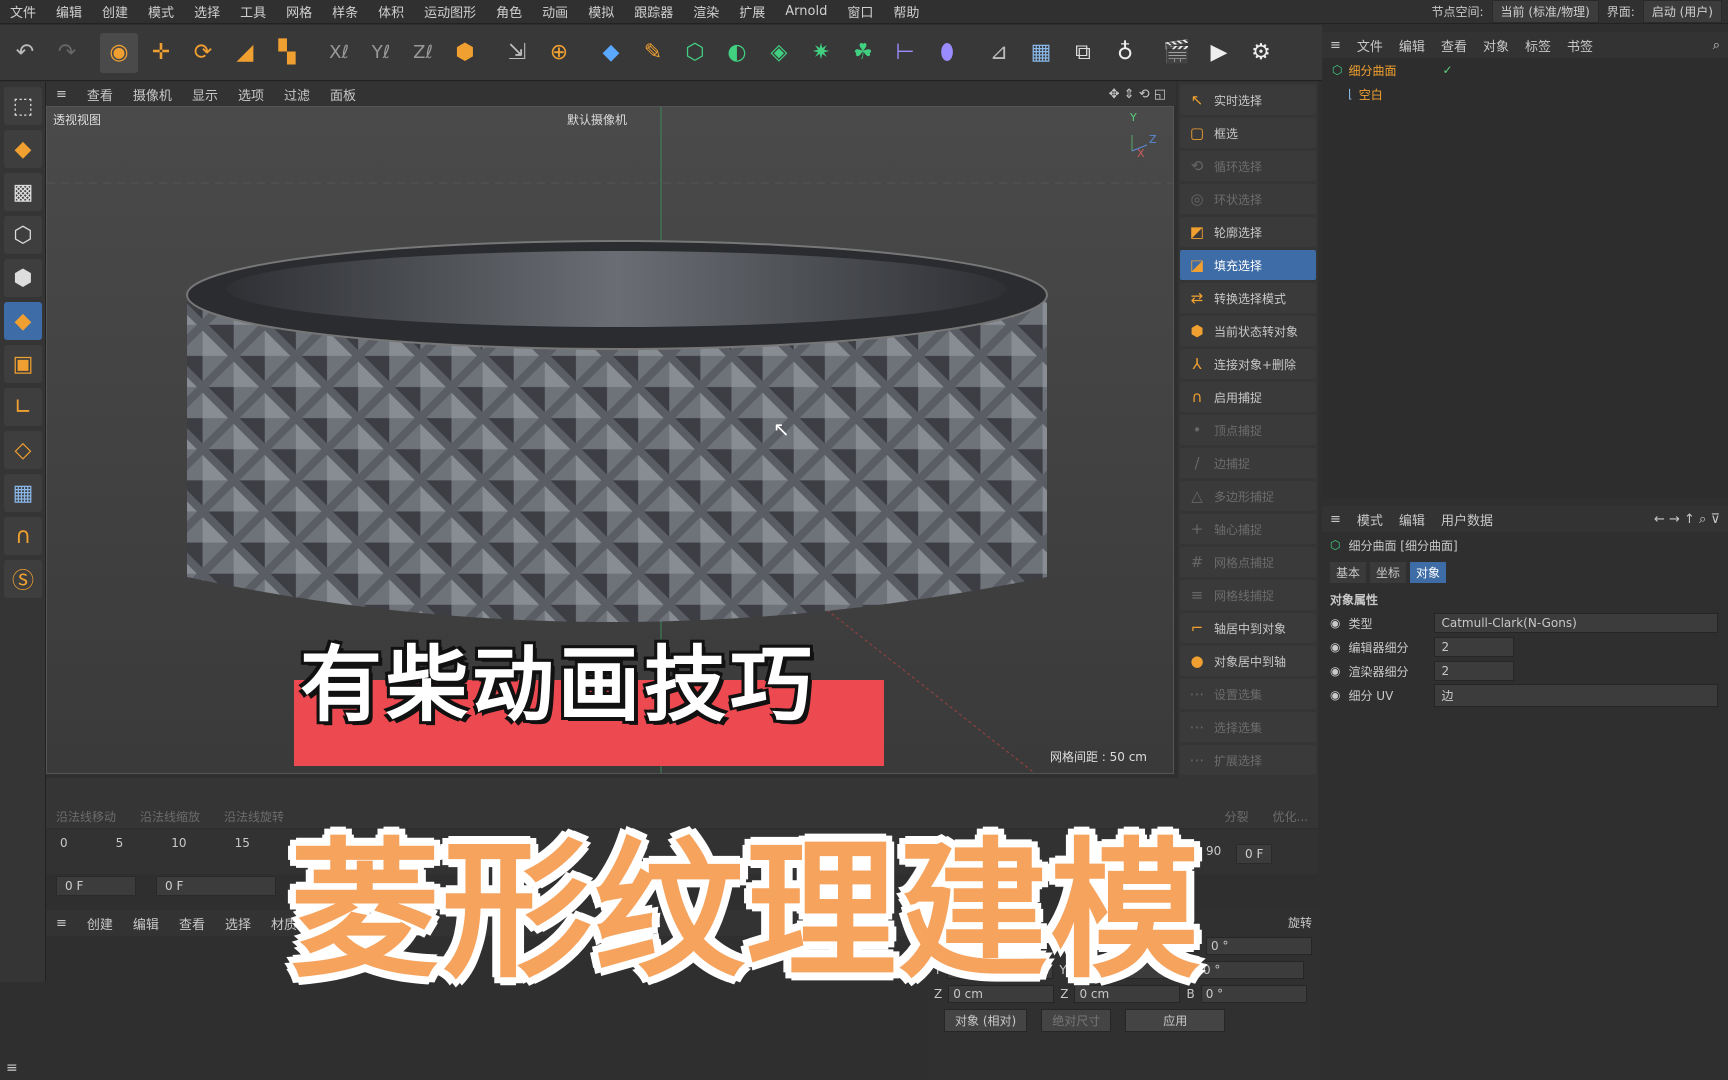 This screenshot has height=1080, width=1728. I want to click on transform-tool-icon: ▚, so click(287, 53).